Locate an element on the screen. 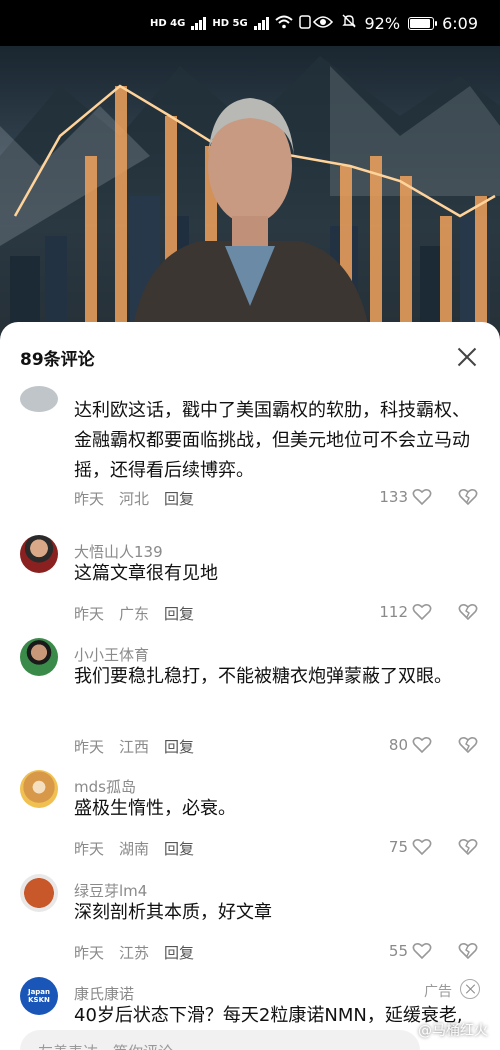 The width and height of the screenshot is (500, 1050). network-indicators: HD 4G HD 5G is located at coordinates (230, 23).